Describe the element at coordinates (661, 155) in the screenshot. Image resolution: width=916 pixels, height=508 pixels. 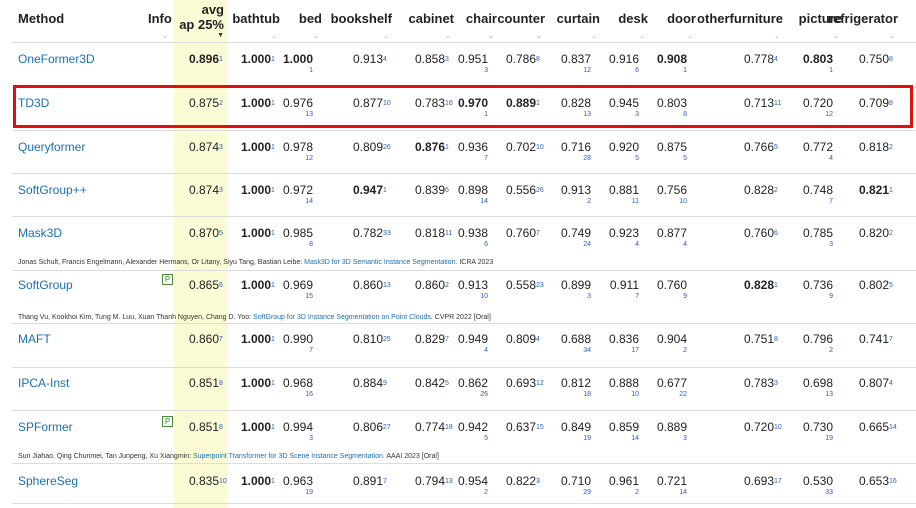
I see `table-cell: 0.875 5` at that location.